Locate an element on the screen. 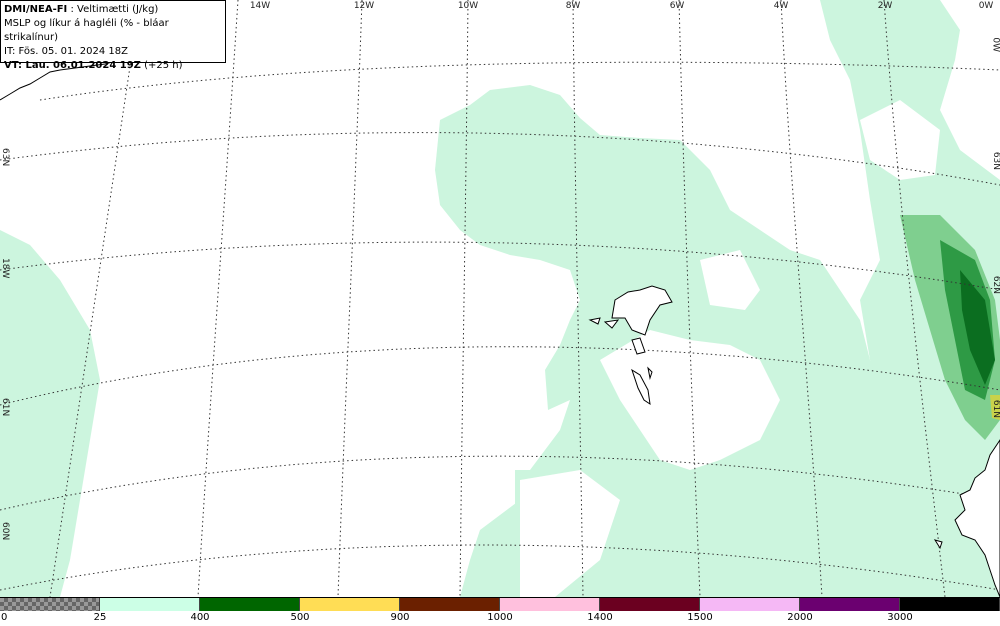 The height and width of the screenshot is (626, 1000). lat-label-right: 62N is located at coordinates (995, 284).